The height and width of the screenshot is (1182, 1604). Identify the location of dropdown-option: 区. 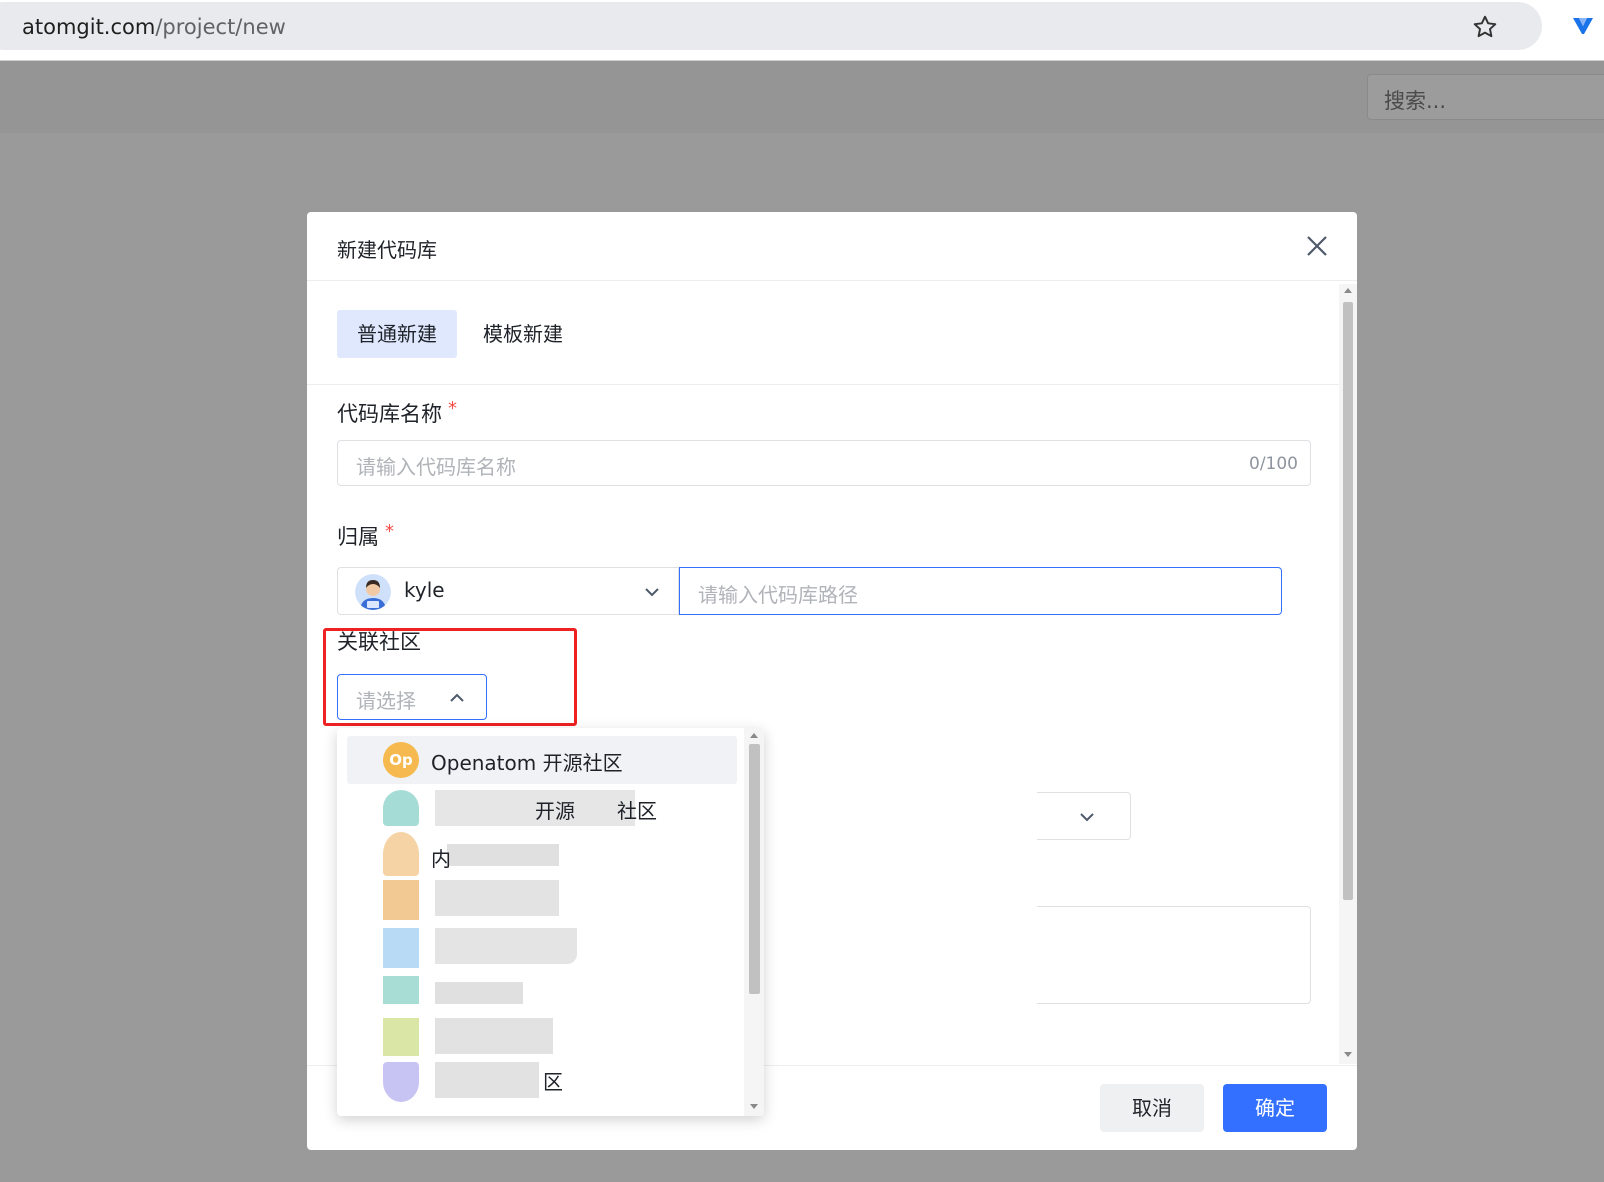
(542, 1086).